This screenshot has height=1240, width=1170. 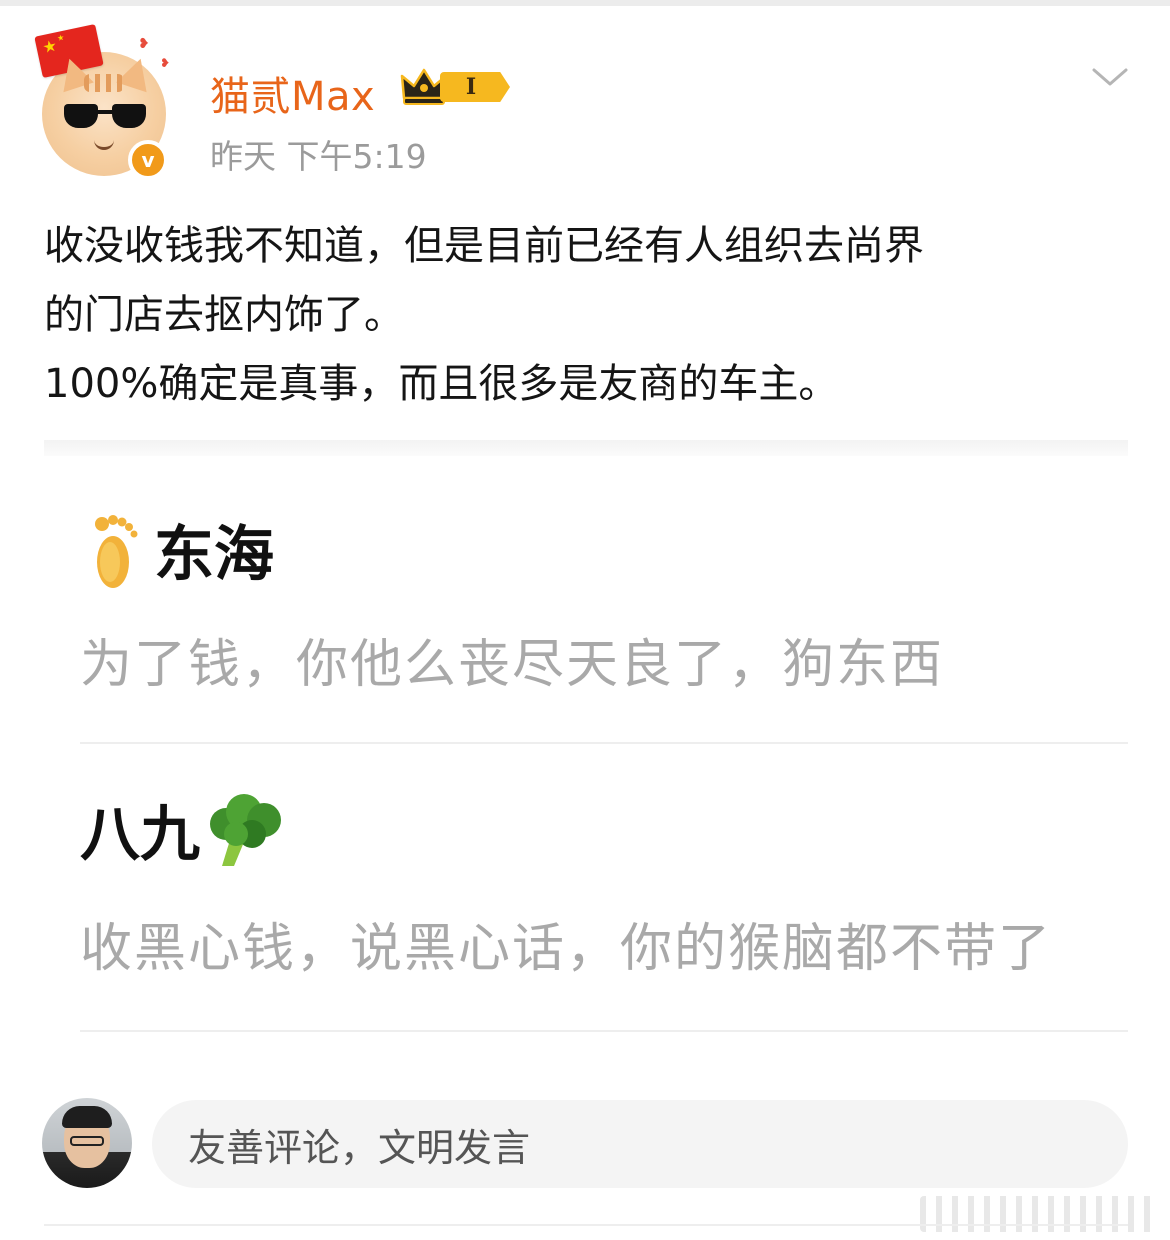 What do you see at coordinates (475, 87) in the screenshot?
I see `vip-level-tag: I` at bounding box center [475, 87].